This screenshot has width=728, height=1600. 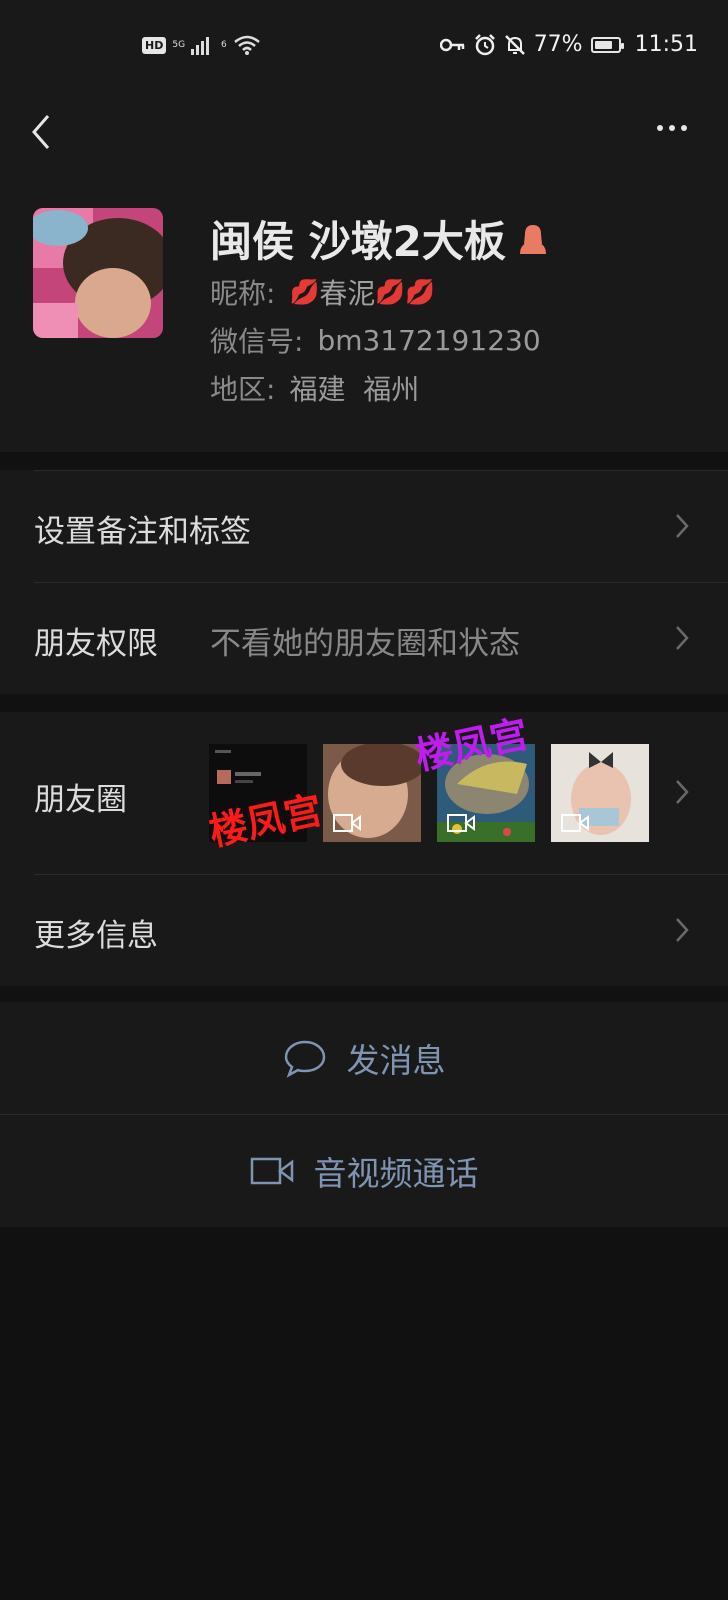 I want to click on region-value: 福建 福州, so click(x=354, y=389).